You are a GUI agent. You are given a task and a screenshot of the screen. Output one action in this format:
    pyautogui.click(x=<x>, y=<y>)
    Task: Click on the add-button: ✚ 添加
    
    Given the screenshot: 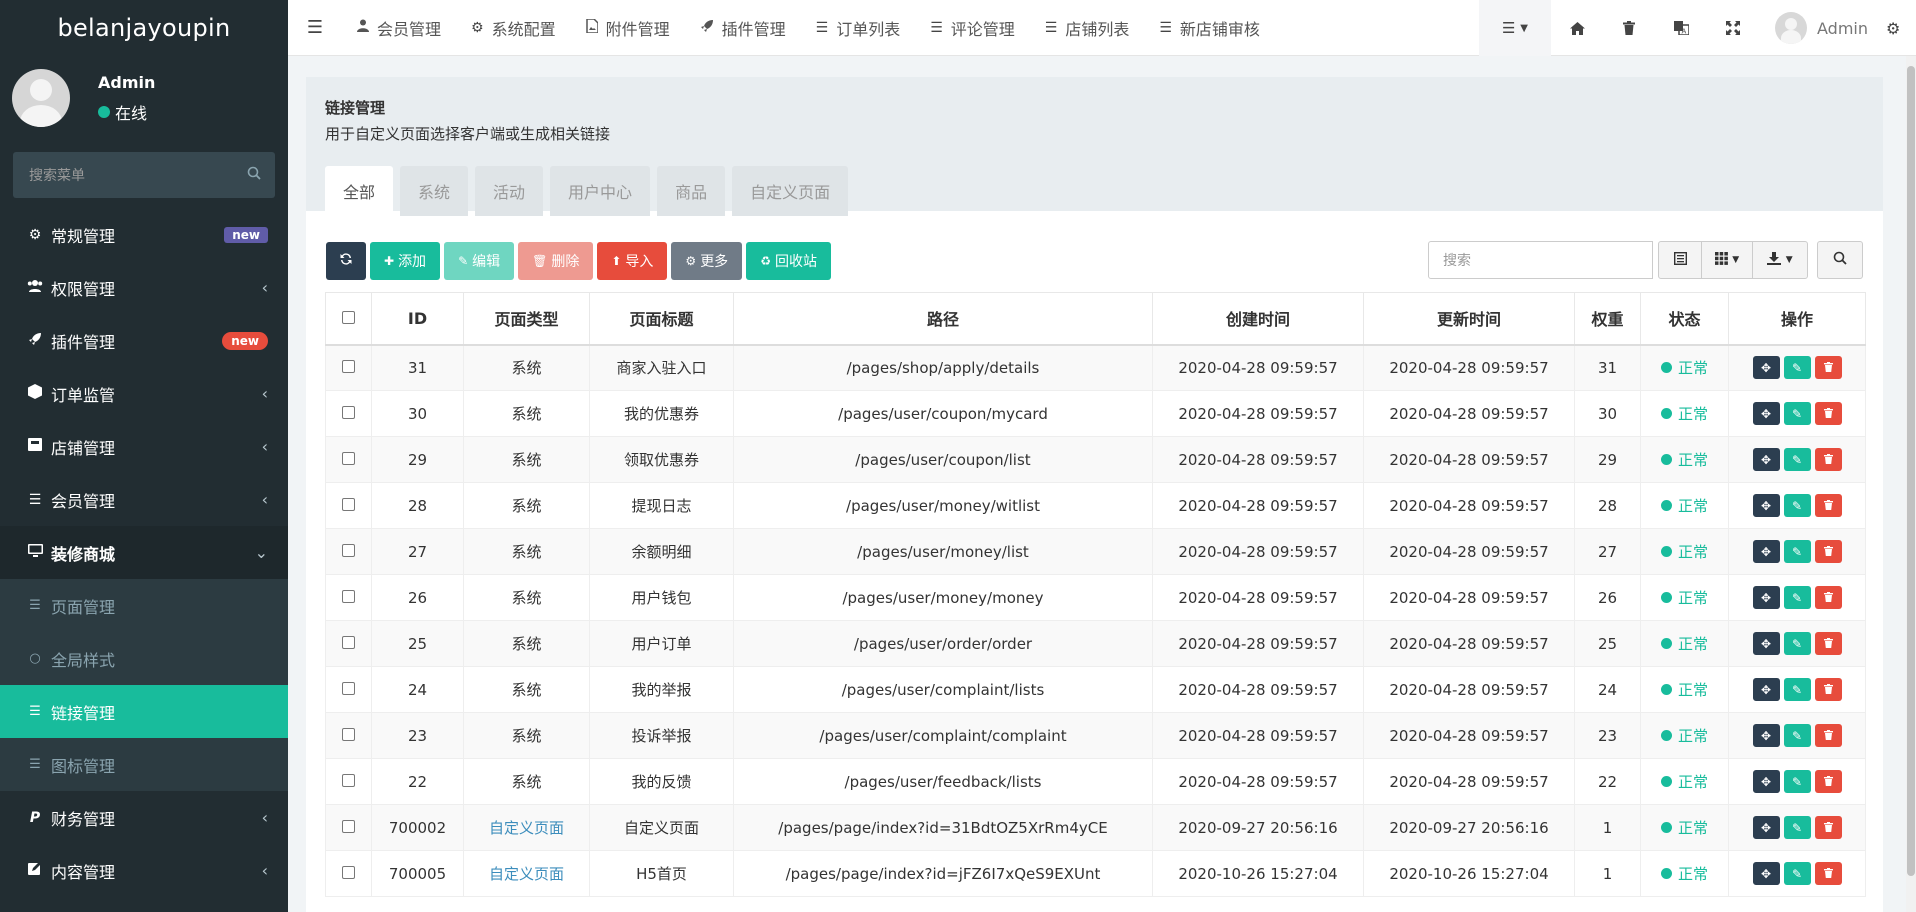 What is the action you would take?
    pyautogui.click(x=405, y=261)
    